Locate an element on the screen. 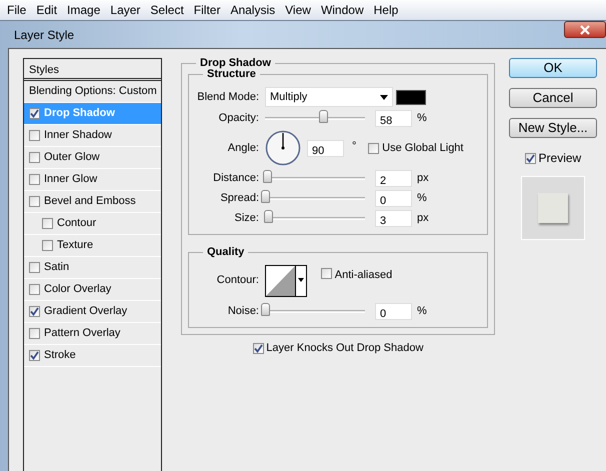 The width and height of the screenshot is (606, 471). color-swatch is located at coordinates (411, 97).